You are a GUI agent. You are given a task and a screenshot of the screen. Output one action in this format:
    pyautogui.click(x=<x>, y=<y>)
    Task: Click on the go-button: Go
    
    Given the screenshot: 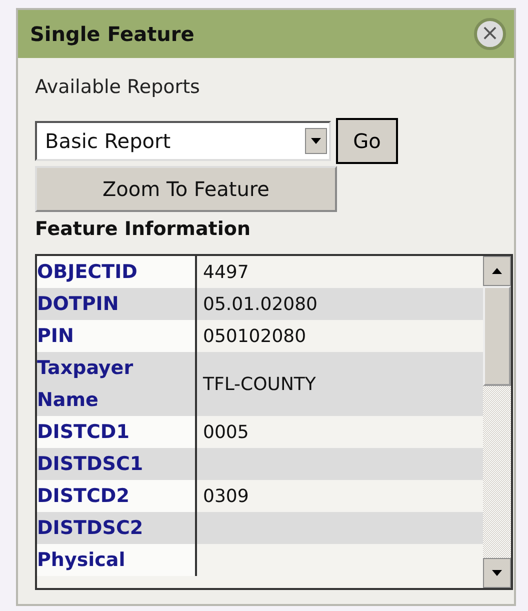 What is the action you would take?
    pyautogui.click(x=367, y=141)
    